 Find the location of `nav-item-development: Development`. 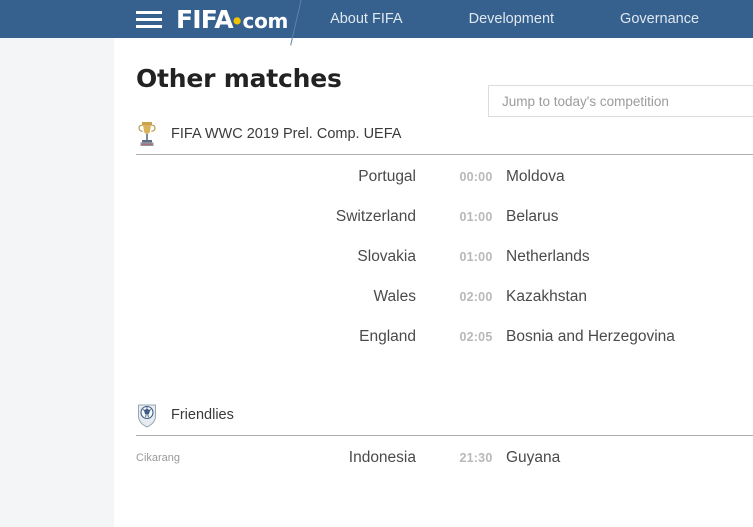

nav-item-development: Development is located at coordinates (511, 19).